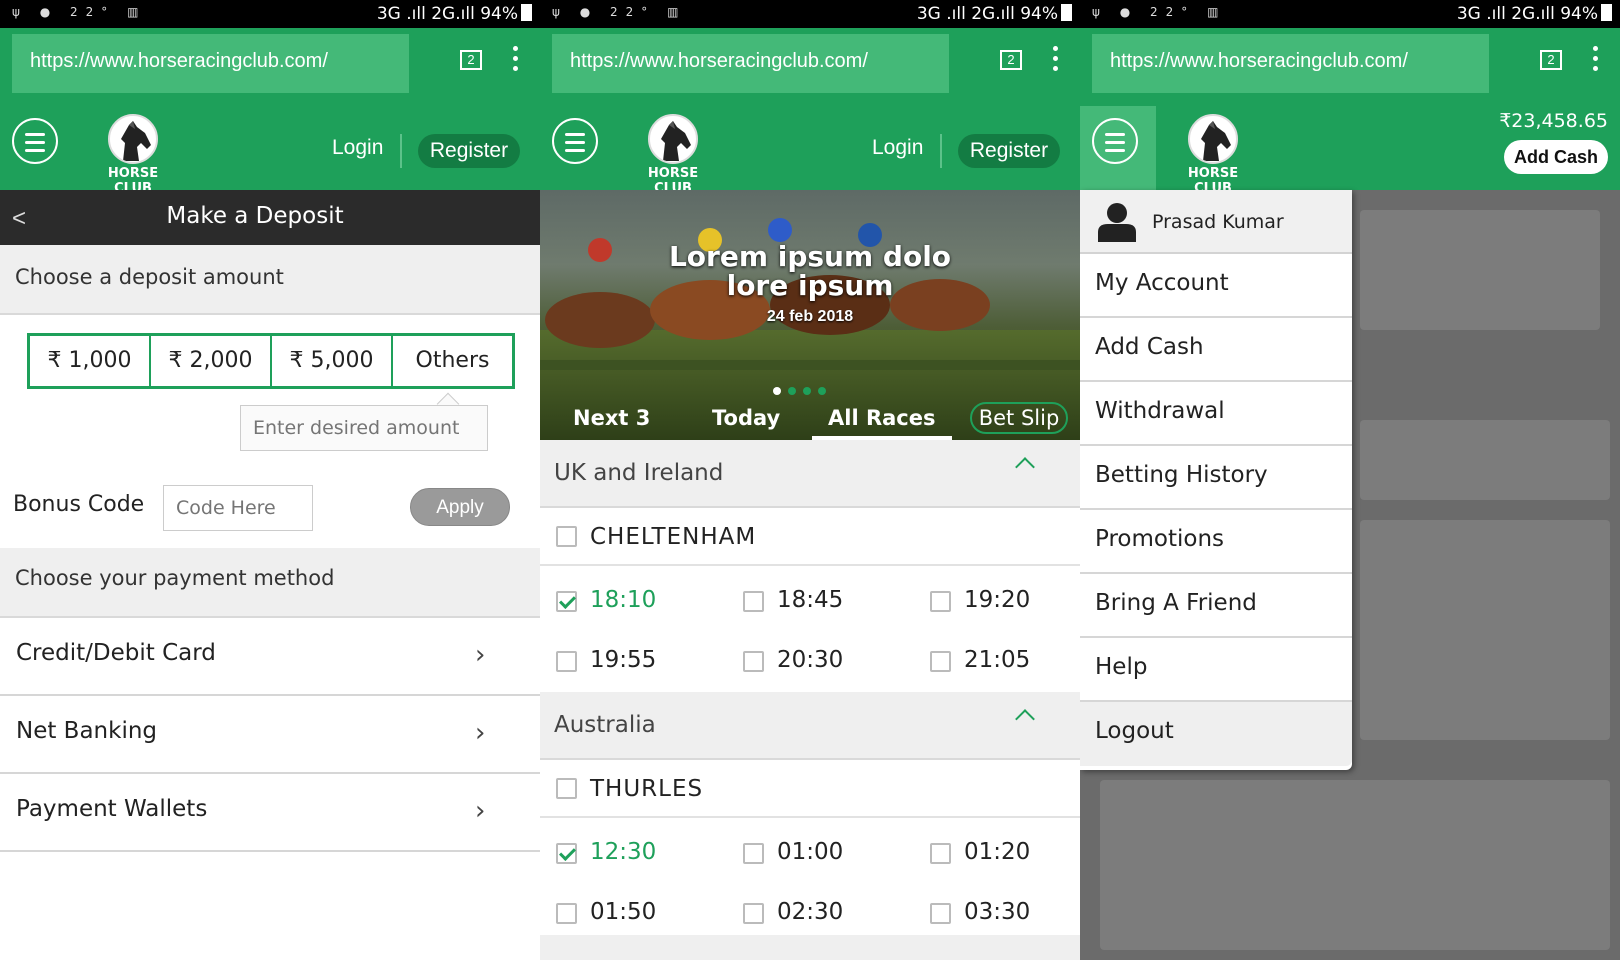 This screenshot has width=1620, height=960. What do you see at coordinates (810, 537) in the screenshot?
I see `venue-row-cheltenham: CHELTENHAM` at bounding box center [810, 537].